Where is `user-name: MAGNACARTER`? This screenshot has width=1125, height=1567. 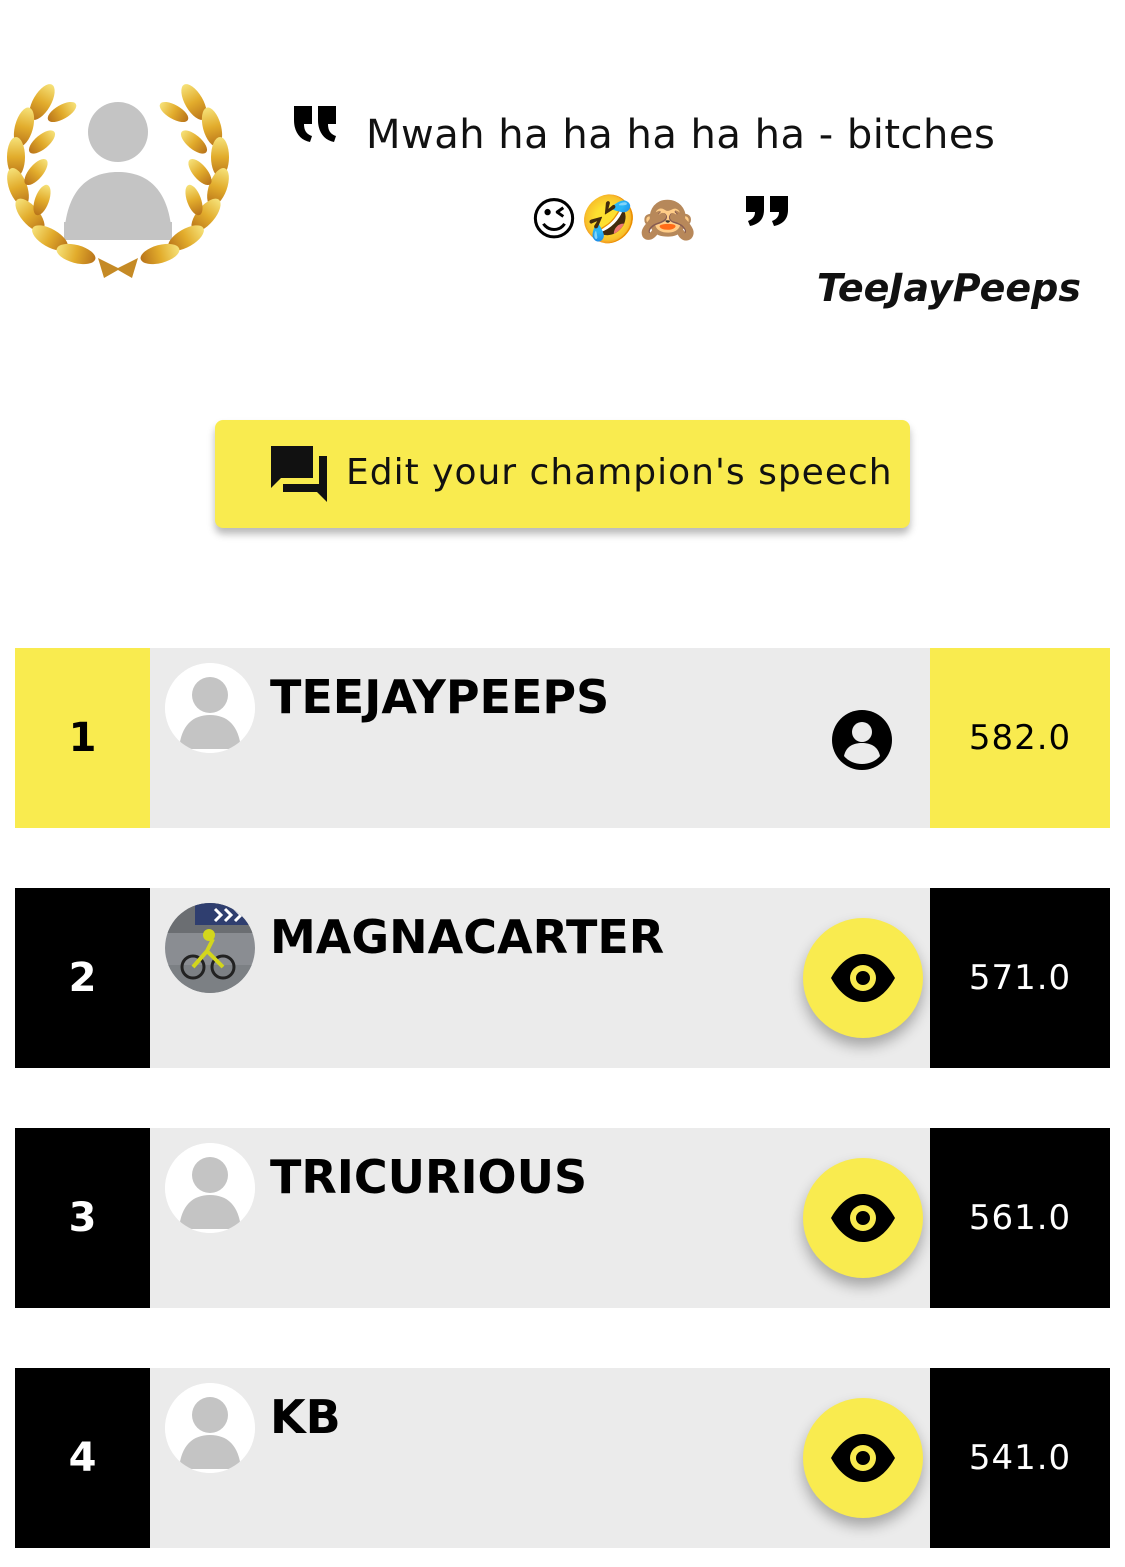 user-name: MAGNACARTER is located at coordinates (467, 937).